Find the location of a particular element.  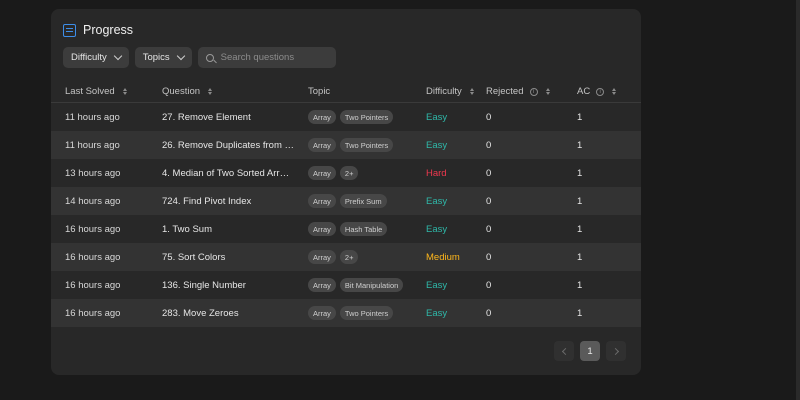

question-link: 136. Single Number is located at coordinates (228, 285).